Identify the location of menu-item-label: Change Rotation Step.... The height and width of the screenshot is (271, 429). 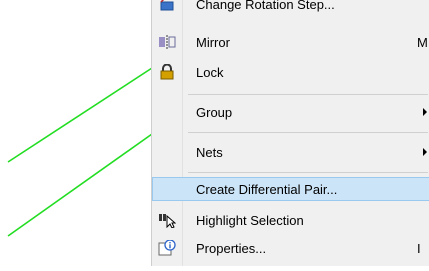
(265, 6).